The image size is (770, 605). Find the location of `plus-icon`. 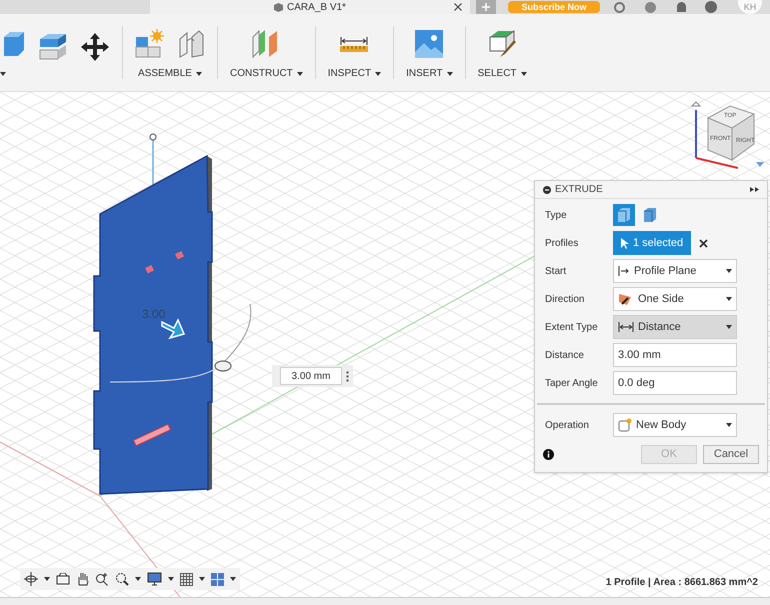

plus-icon is located at coordinates (486, 7).